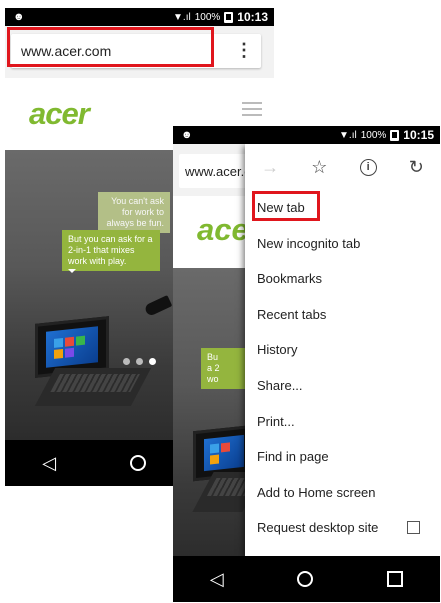 The height and width of the screenshot is (603, 441). What do you see at coordinates (413, 528) in the screenshot?
I see `desktop-site-checkbox` at bounding box center [413, 528].